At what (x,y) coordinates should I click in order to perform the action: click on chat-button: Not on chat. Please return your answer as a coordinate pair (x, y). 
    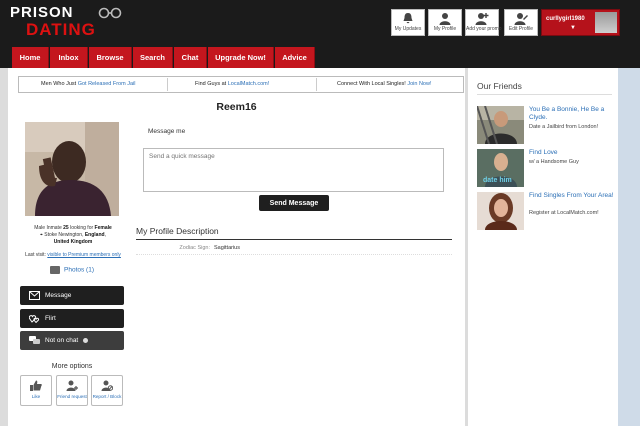
    Looking at the image, I should click on (72, 340).